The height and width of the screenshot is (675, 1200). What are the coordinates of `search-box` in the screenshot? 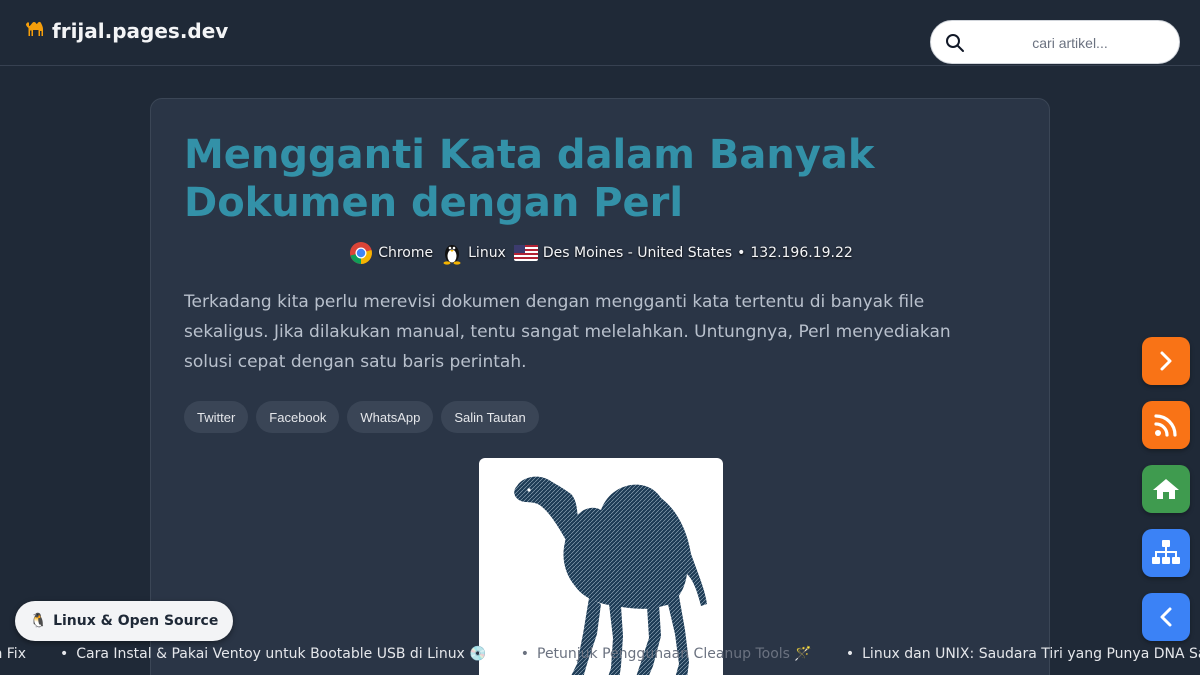 It's located at (1055, 42).